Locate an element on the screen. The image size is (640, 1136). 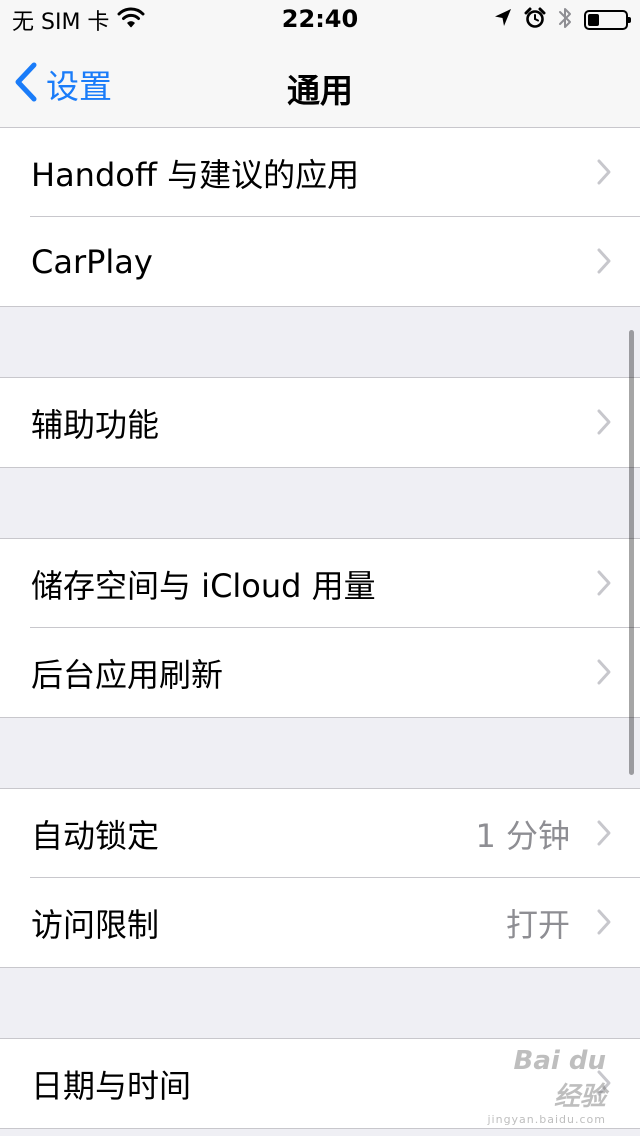
row-label: 访问限制 is located at coordinates (95, 924).